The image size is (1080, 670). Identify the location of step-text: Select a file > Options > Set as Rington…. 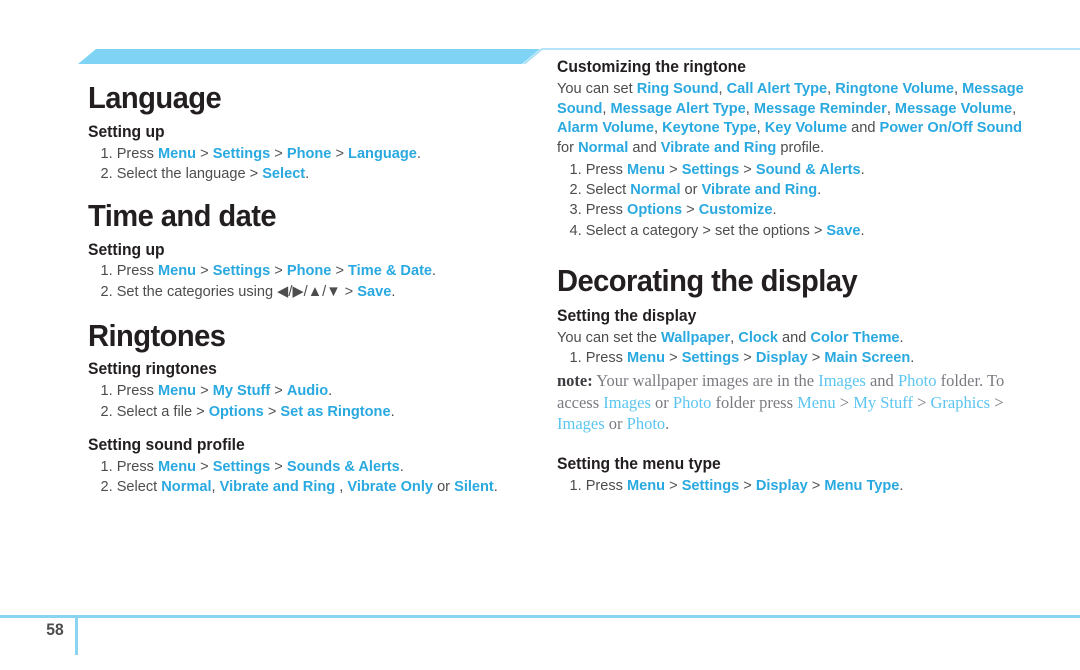
(256, 411).